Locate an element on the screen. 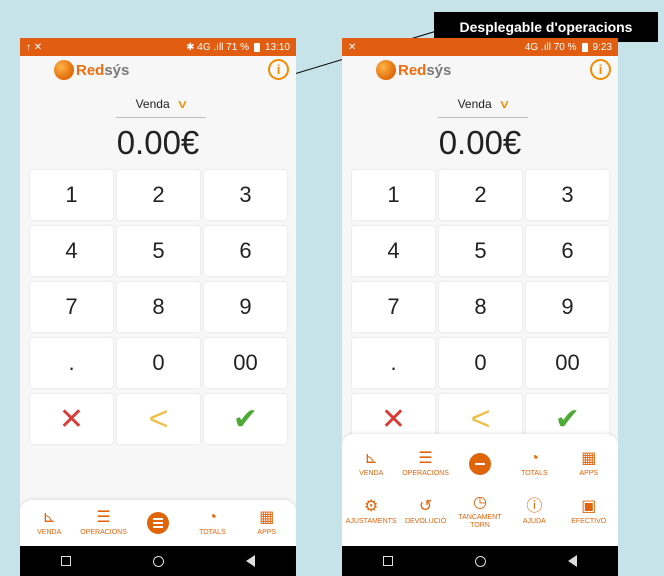  logo-text-part2: sýs is located at coordinates (439, 70).